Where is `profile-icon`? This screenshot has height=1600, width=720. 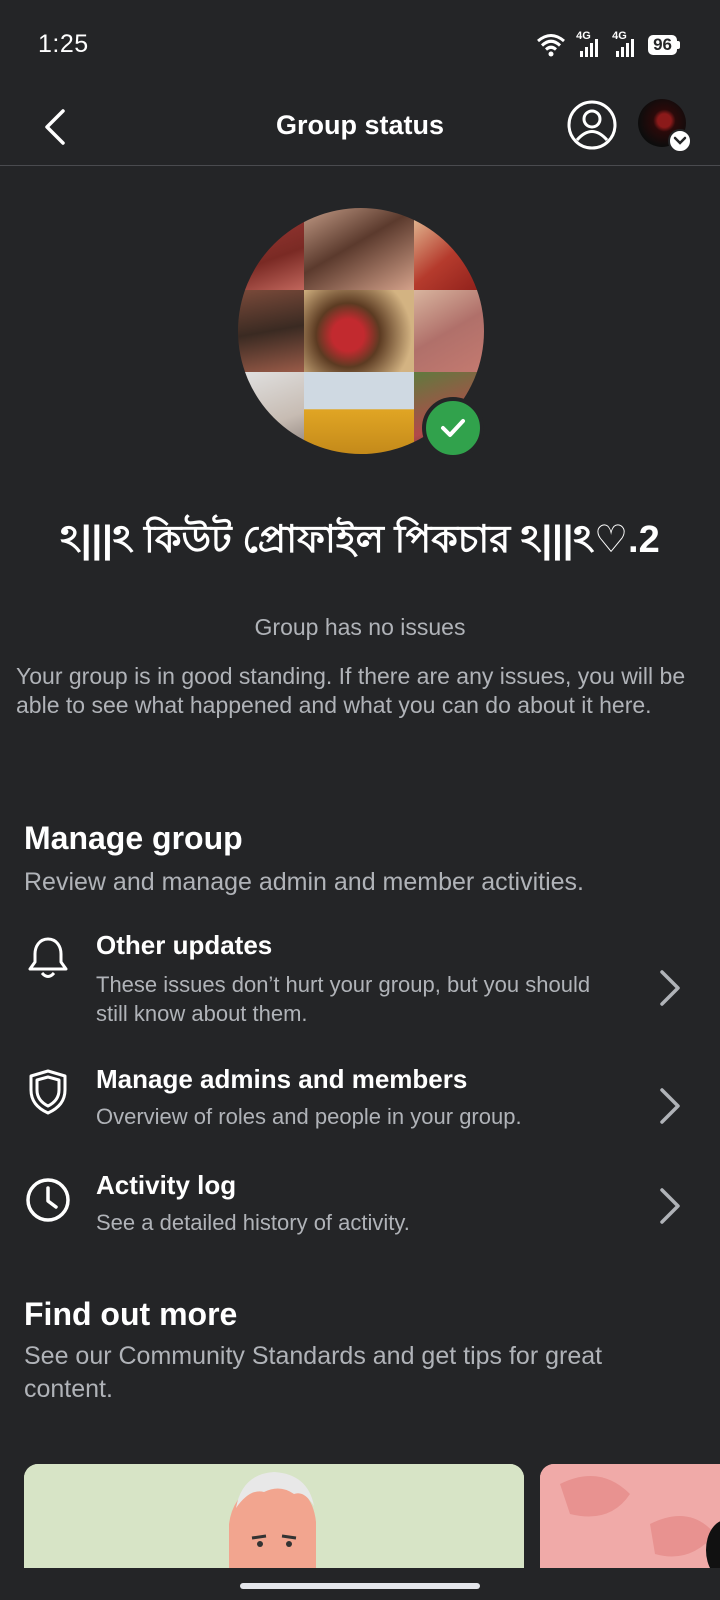
profile-icon is located at coordinates (592, 125).